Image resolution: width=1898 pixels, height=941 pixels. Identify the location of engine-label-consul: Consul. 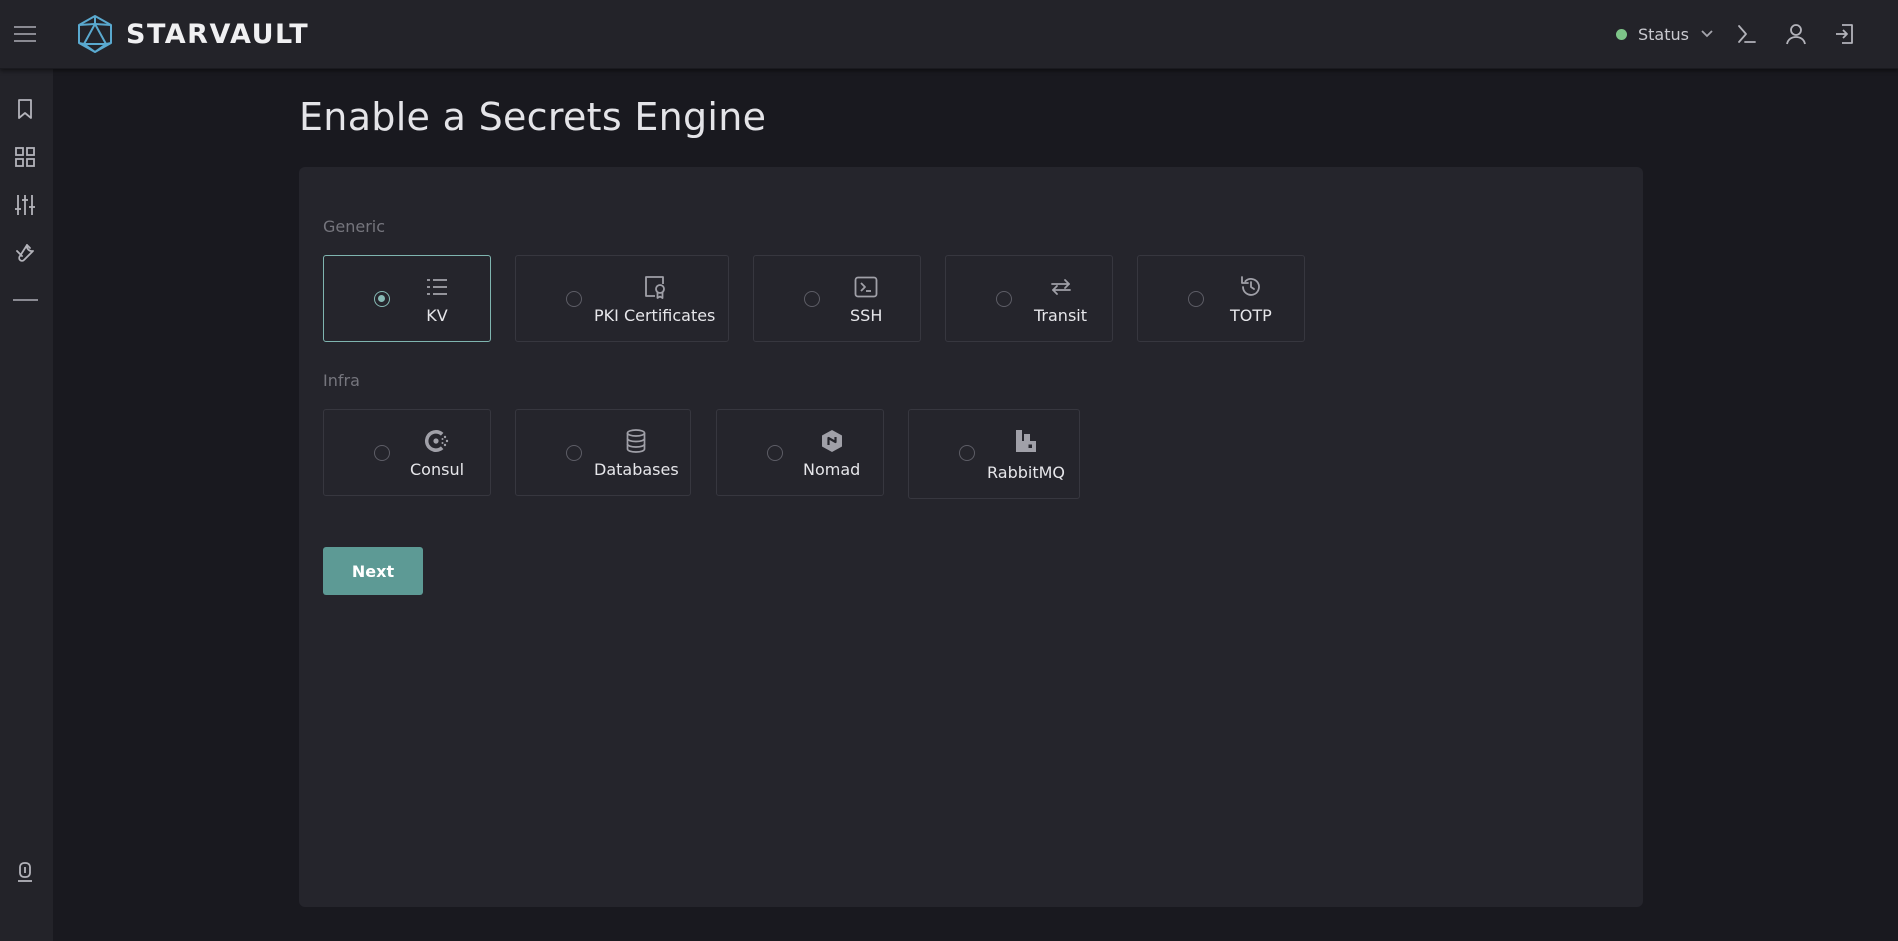
(437, 469).